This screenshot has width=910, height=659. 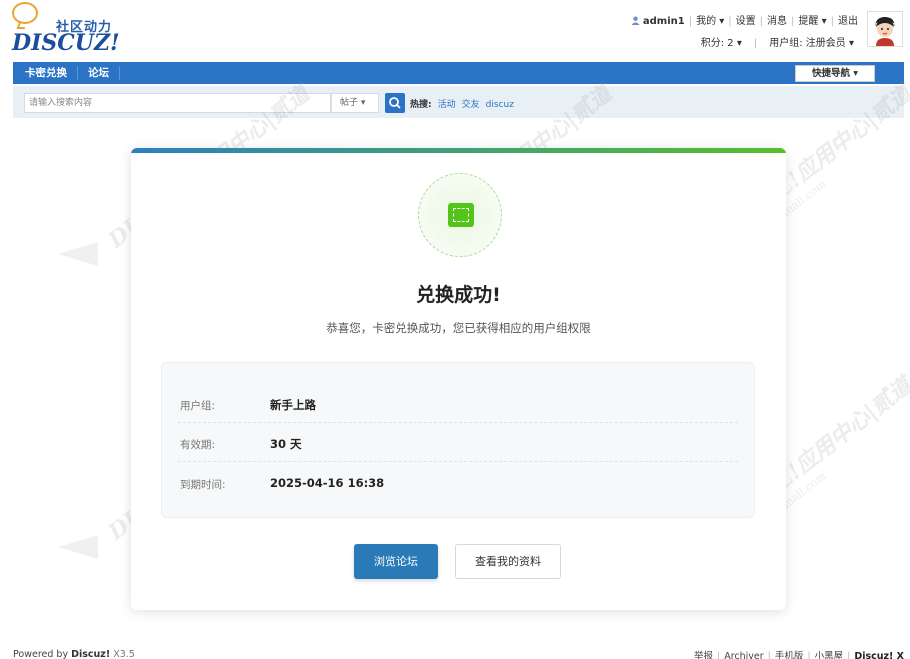 I want to click on card-accent-bar, so click(x=458, y=150).